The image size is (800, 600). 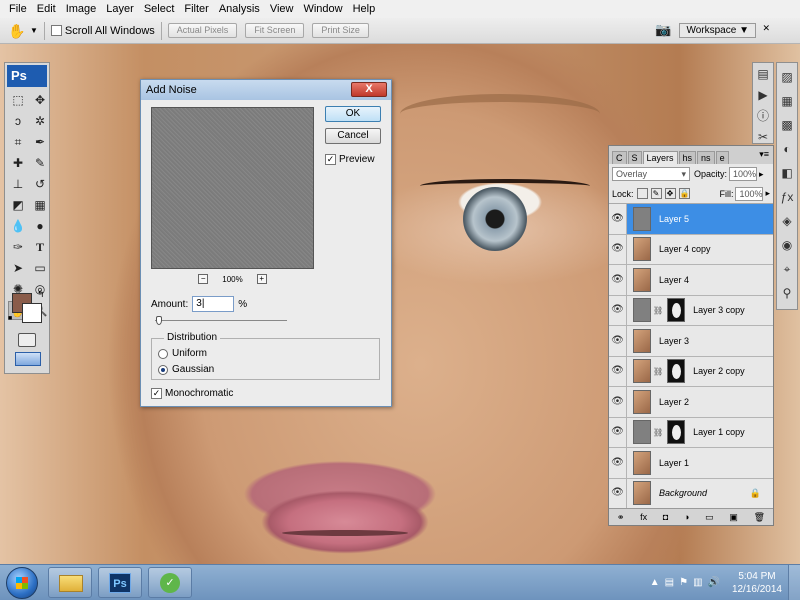 I want to click on clone-source-panel-icon: ⚲, so click(x=787, y=293).